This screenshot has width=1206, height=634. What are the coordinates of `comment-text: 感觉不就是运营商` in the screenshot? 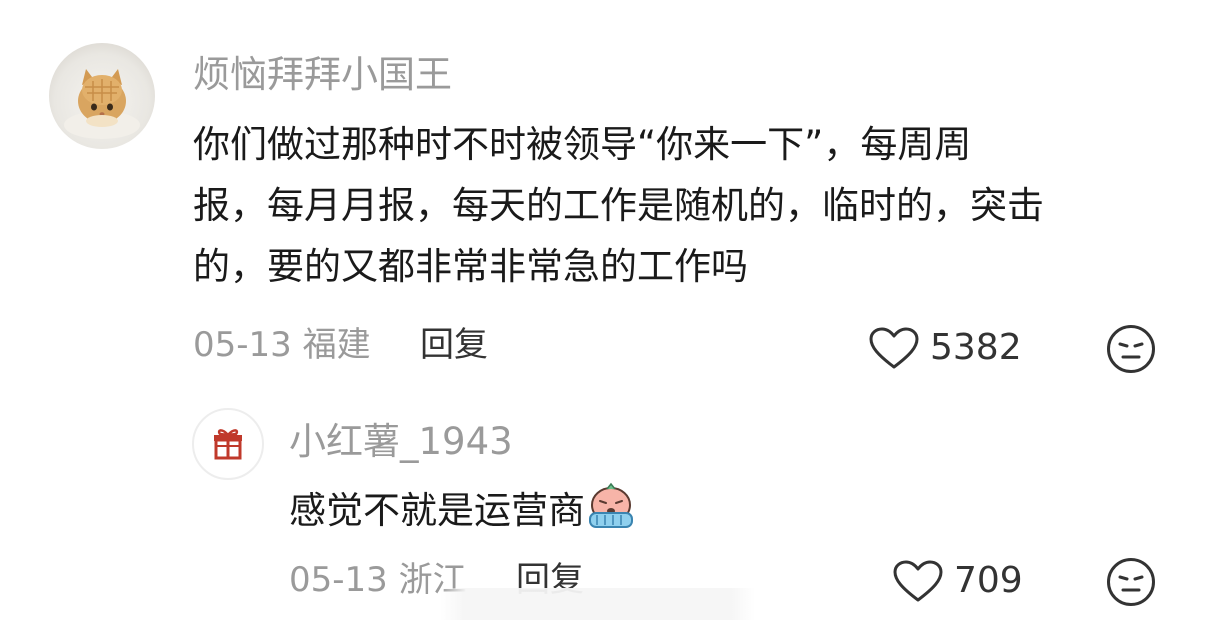 It's located at (463, 510).